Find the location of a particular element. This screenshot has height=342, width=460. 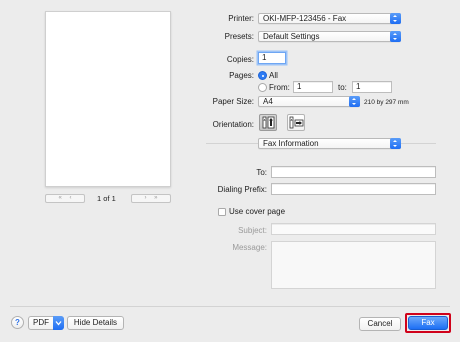

presets-select: Default Settings is located at coordinates (329, 36).